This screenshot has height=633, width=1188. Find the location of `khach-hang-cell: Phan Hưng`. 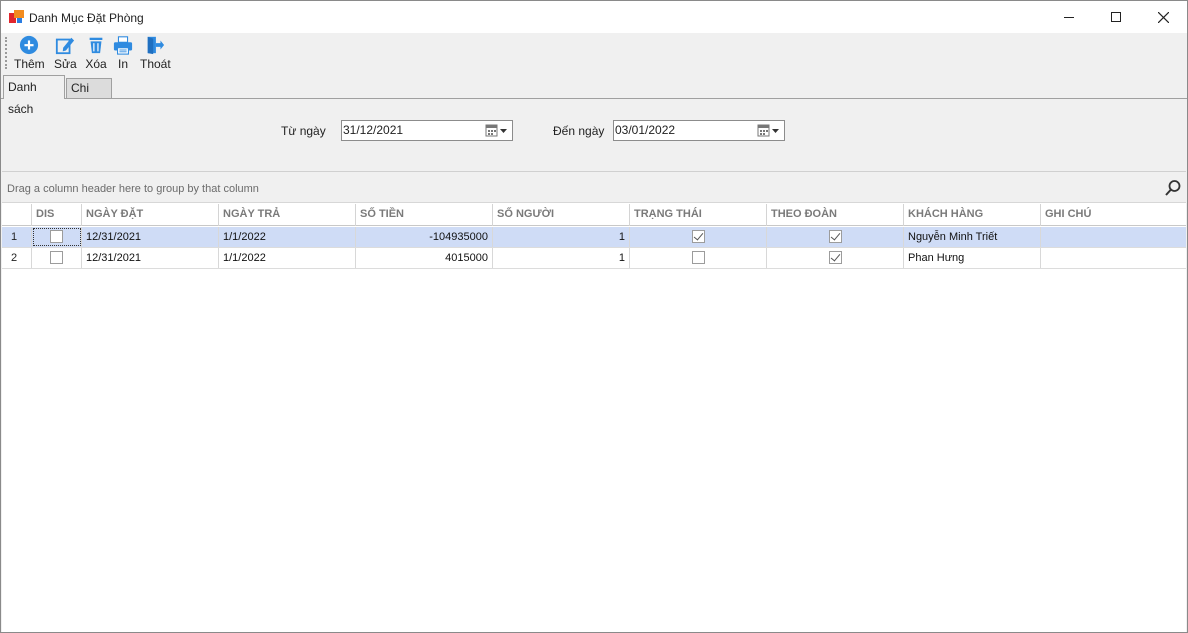

khach-hang-cell: Phan Hưng is located at coordinates (972, 258).